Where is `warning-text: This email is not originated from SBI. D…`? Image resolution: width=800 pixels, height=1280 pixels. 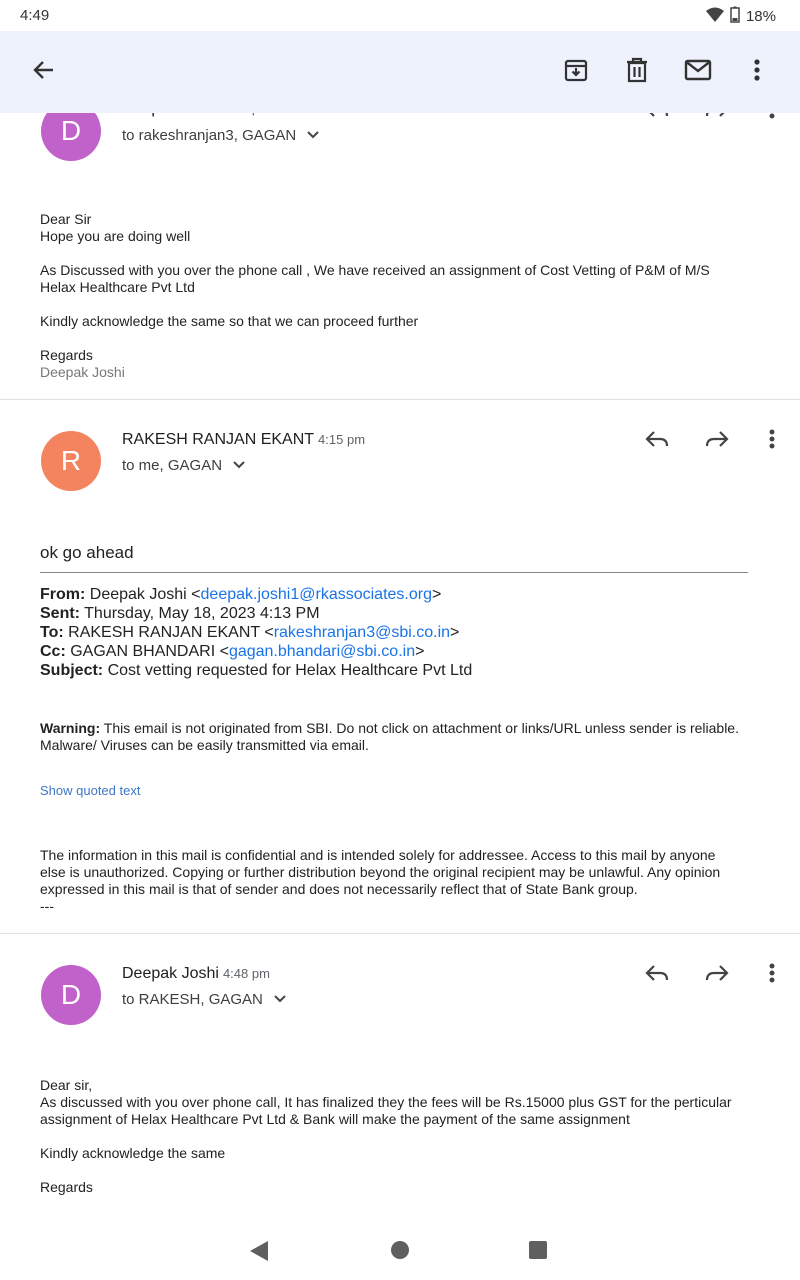
warning-text: This email is not originated from SBI. D… is located at coordinates (421, 728).